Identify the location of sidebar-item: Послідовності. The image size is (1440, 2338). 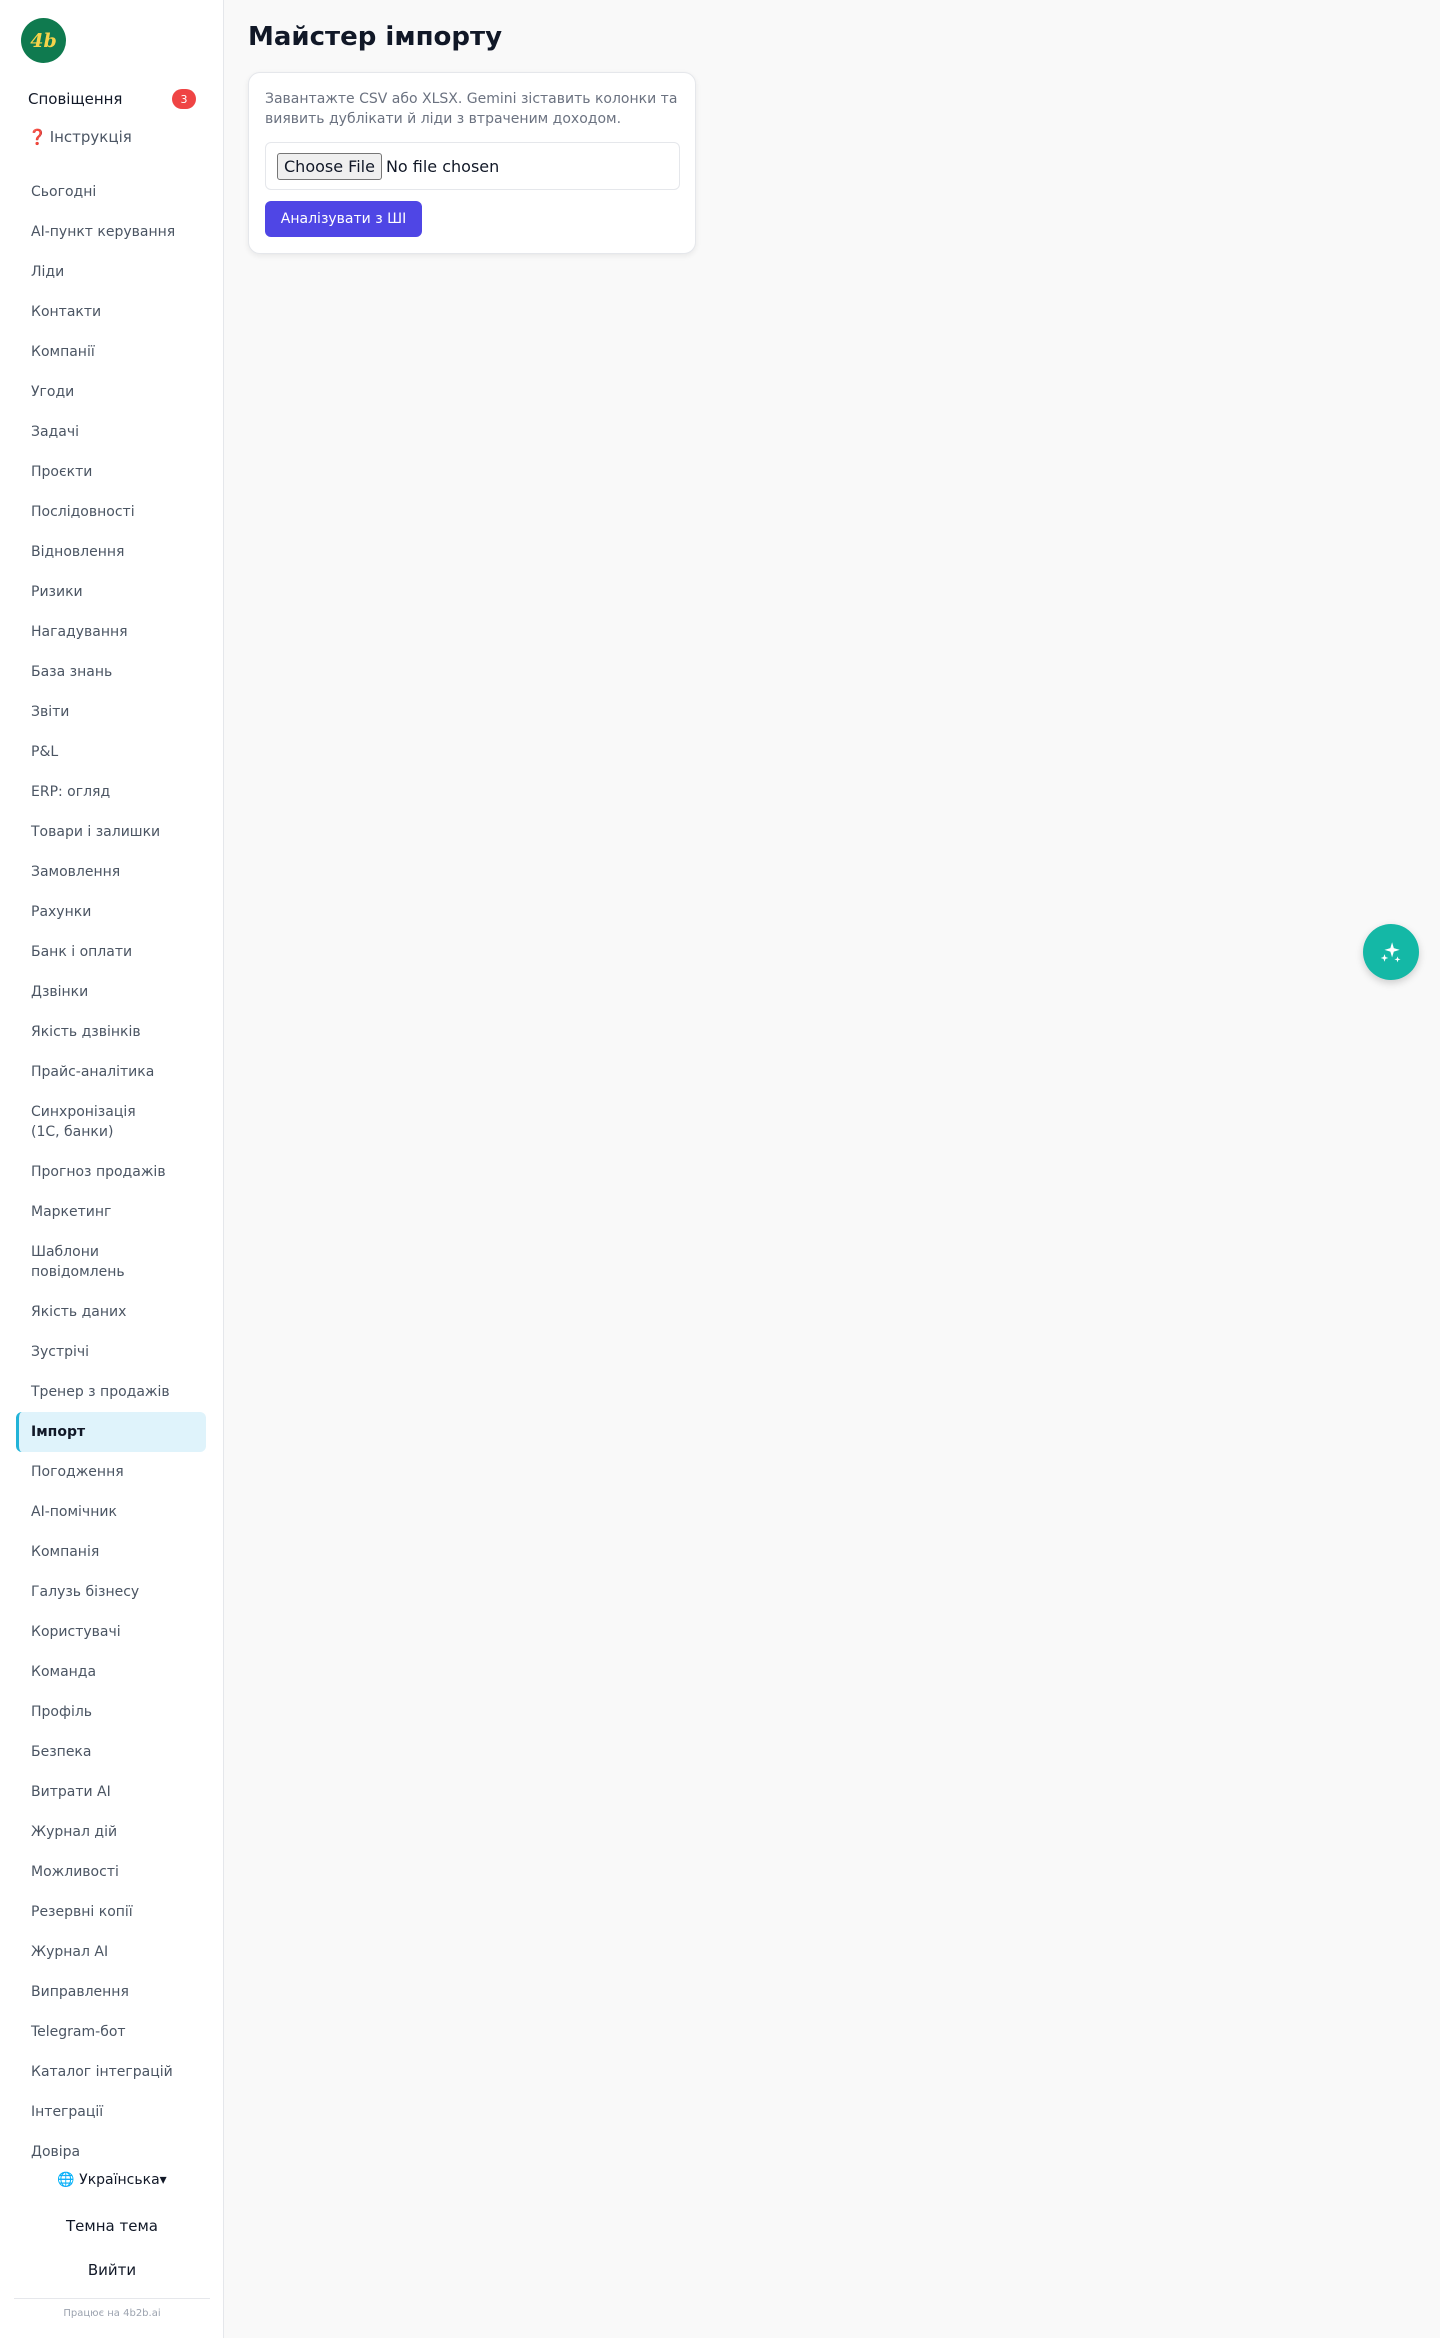
(111, 512).